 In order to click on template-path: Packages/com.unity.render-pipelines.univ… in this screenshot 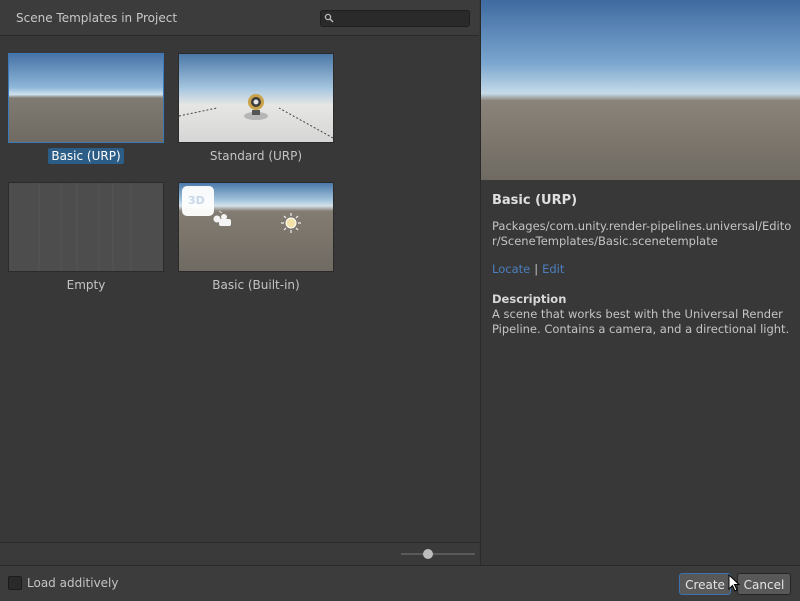, I will do `click(642, 233)`.